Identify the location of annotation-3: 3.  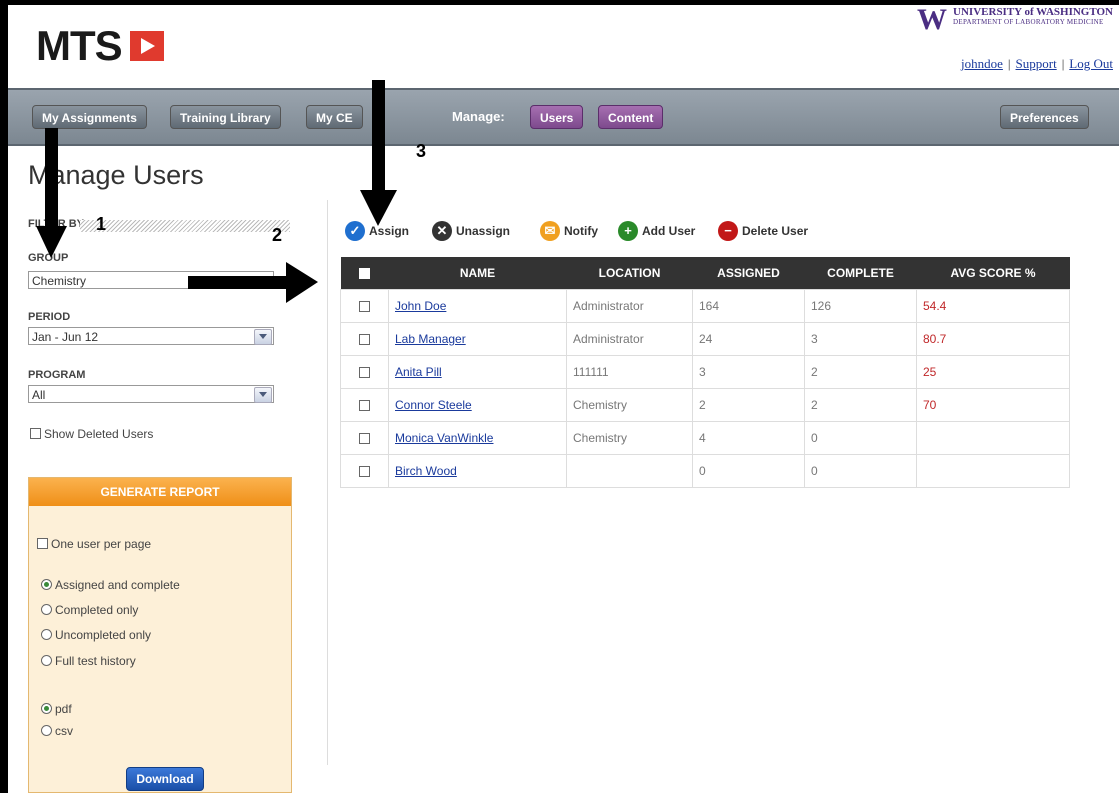
(421, 151).